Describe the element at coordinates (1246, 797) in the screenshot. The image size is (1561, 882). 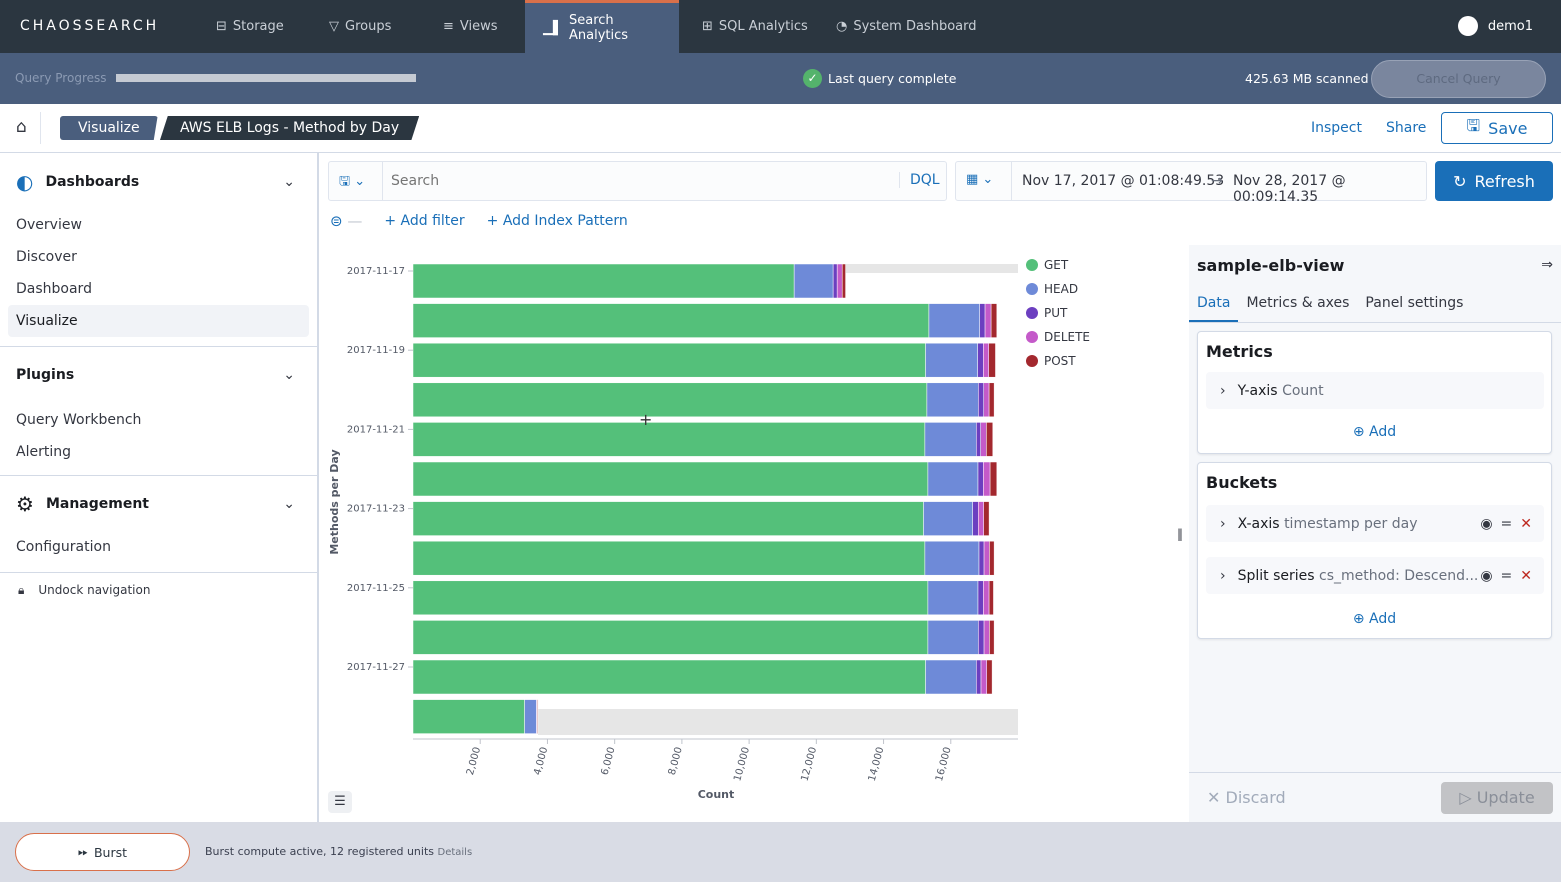
I see `discard-button: ✕ Discard` at that location.